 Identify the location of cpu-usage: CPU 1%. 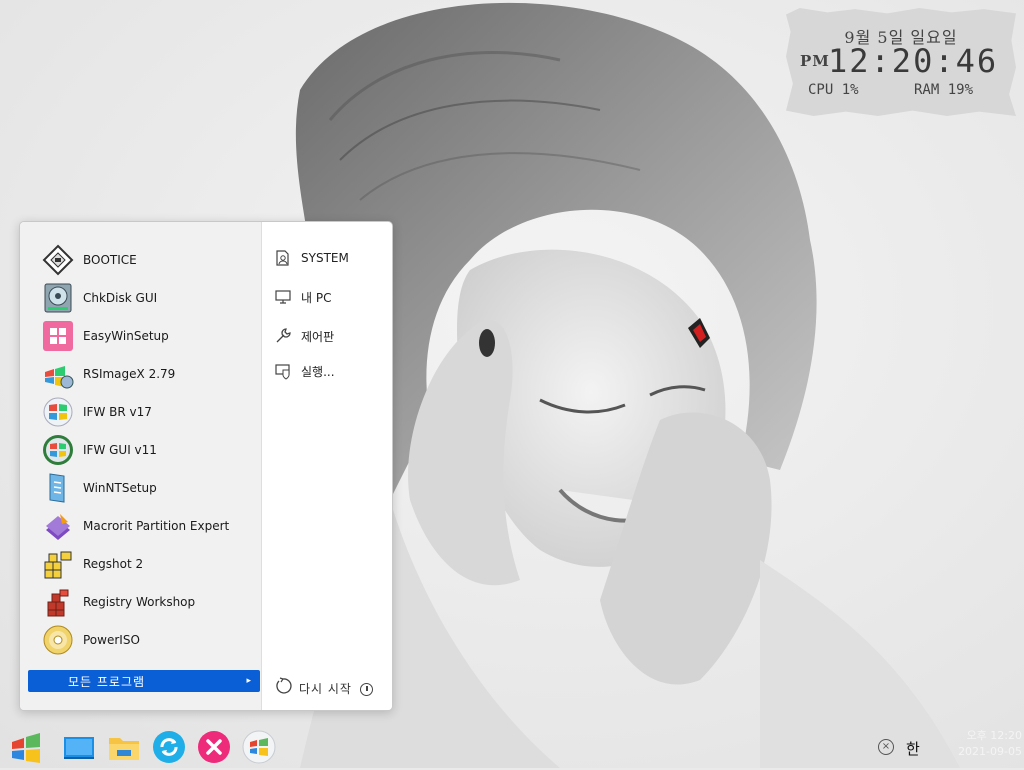
(833, 90).